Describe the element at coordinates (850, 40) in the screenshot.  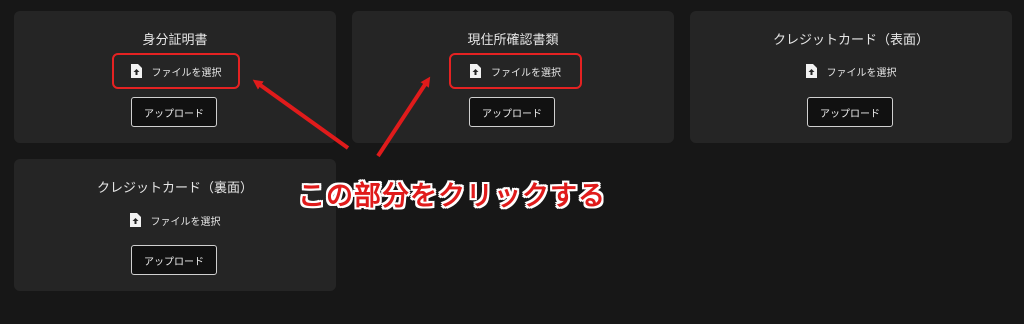
I see `card-title: クレジットカード（表面）` at that location.